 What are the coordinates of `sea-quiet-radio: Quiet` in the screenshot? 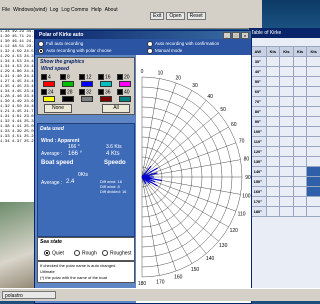 It's located at (54, 253).